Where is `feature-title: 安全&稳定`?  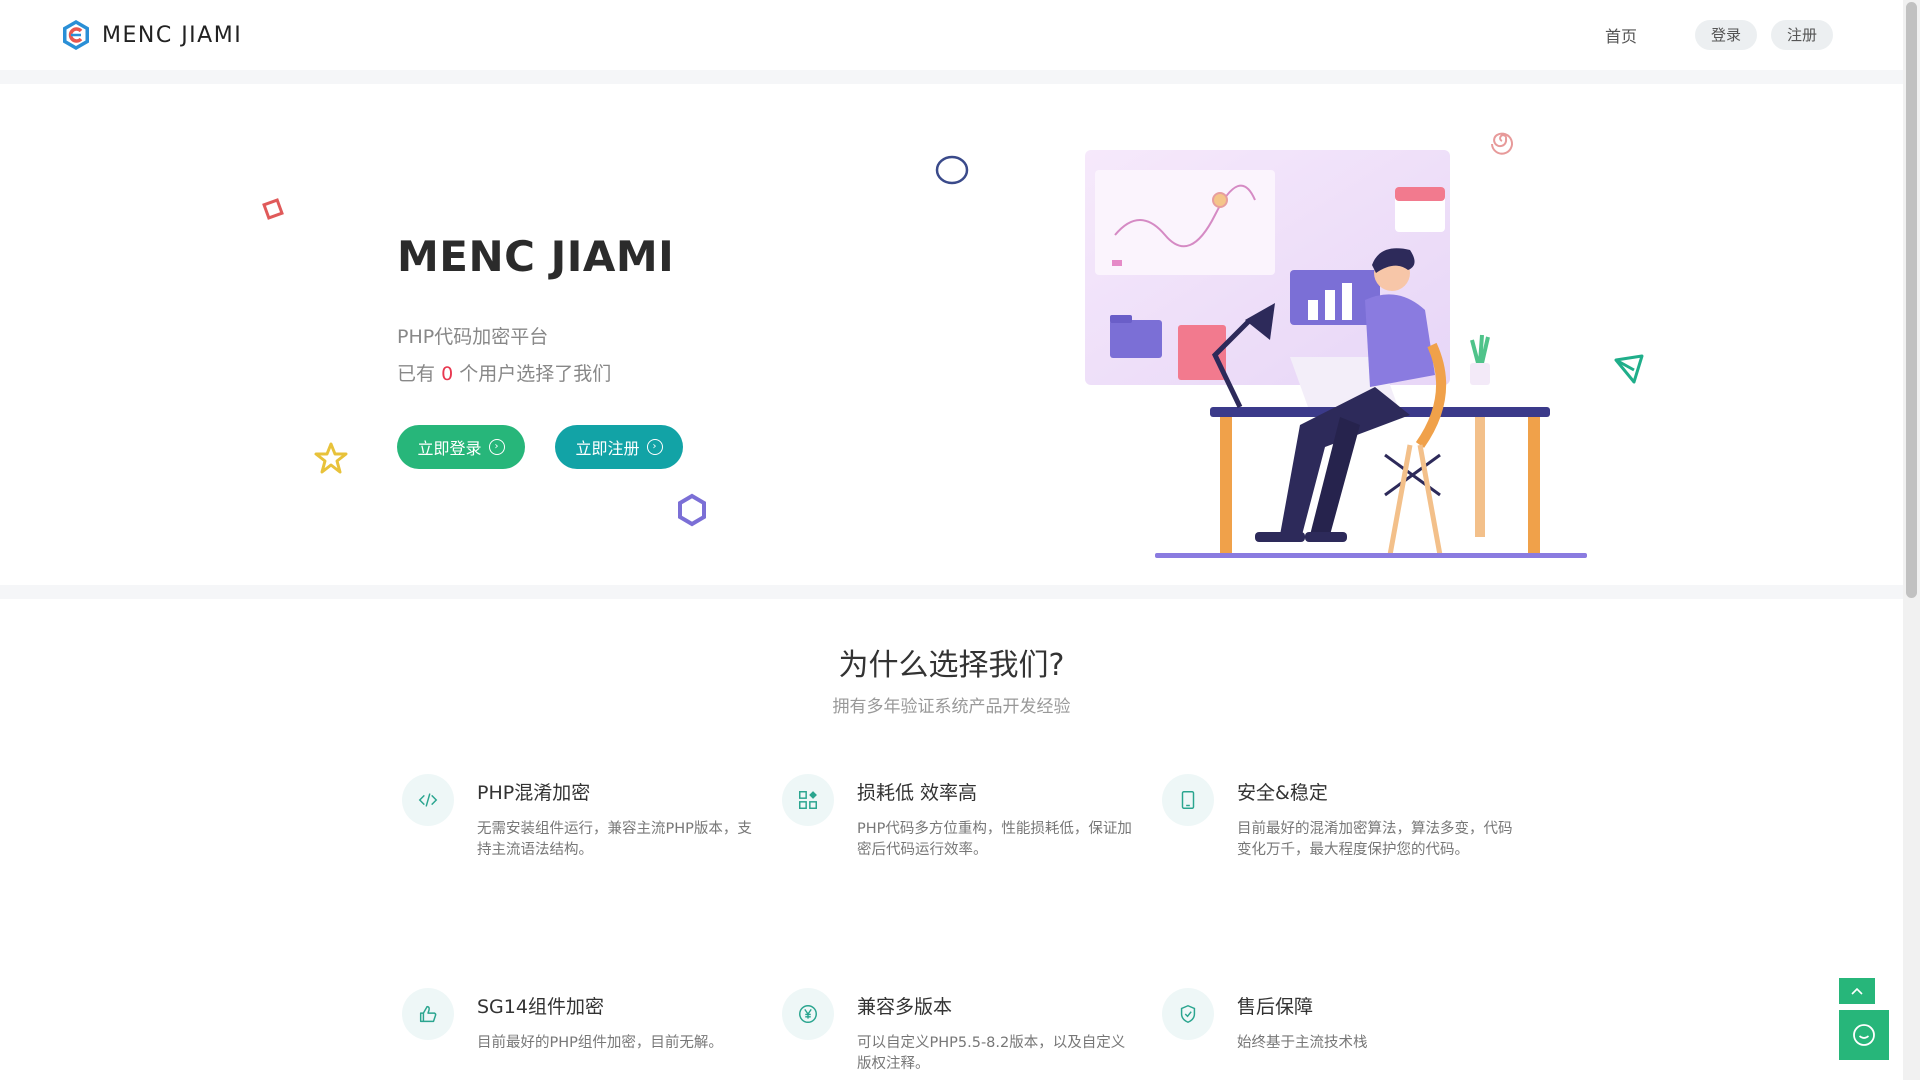 feature-title: 安全&稳定 is located at coordinates (1282, 793).